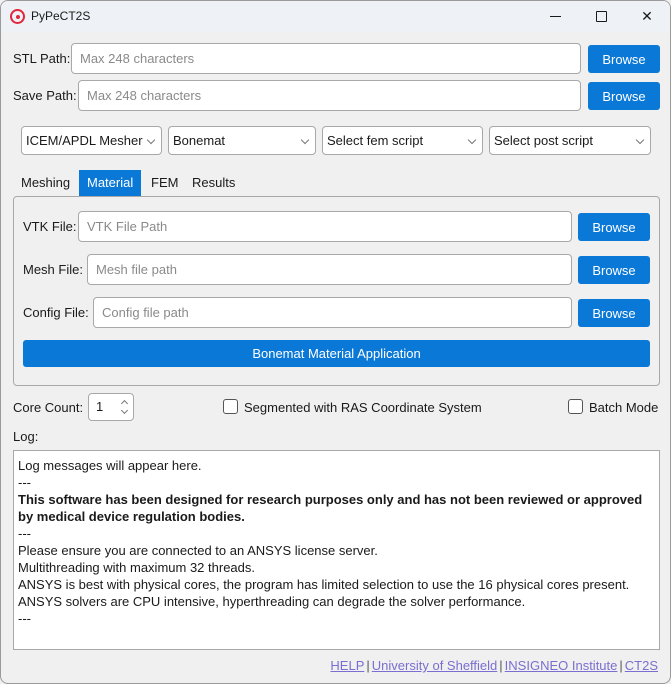  What do you see at coordinates (624, 407) in the screenshot?
I see `batch-mode-label: Batch Mode` at bounding box center [624, 407].